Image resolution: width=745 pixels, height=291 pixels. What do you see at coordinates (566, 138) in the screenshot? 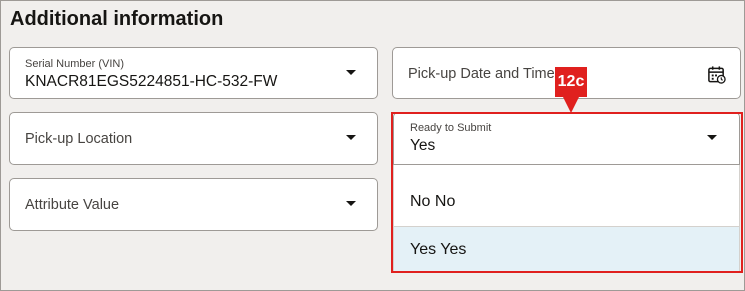
I see `ready-to-submit-select: Ready to Submit Yes` at bounding box center [566, 138].